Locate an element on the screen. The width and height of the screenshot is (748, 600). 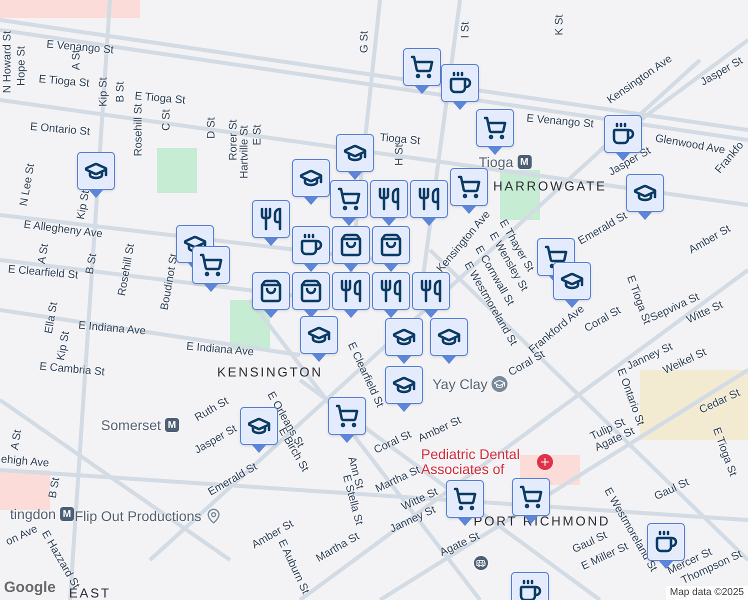
street-label: N Howard St is located at coordinates (8, 62).